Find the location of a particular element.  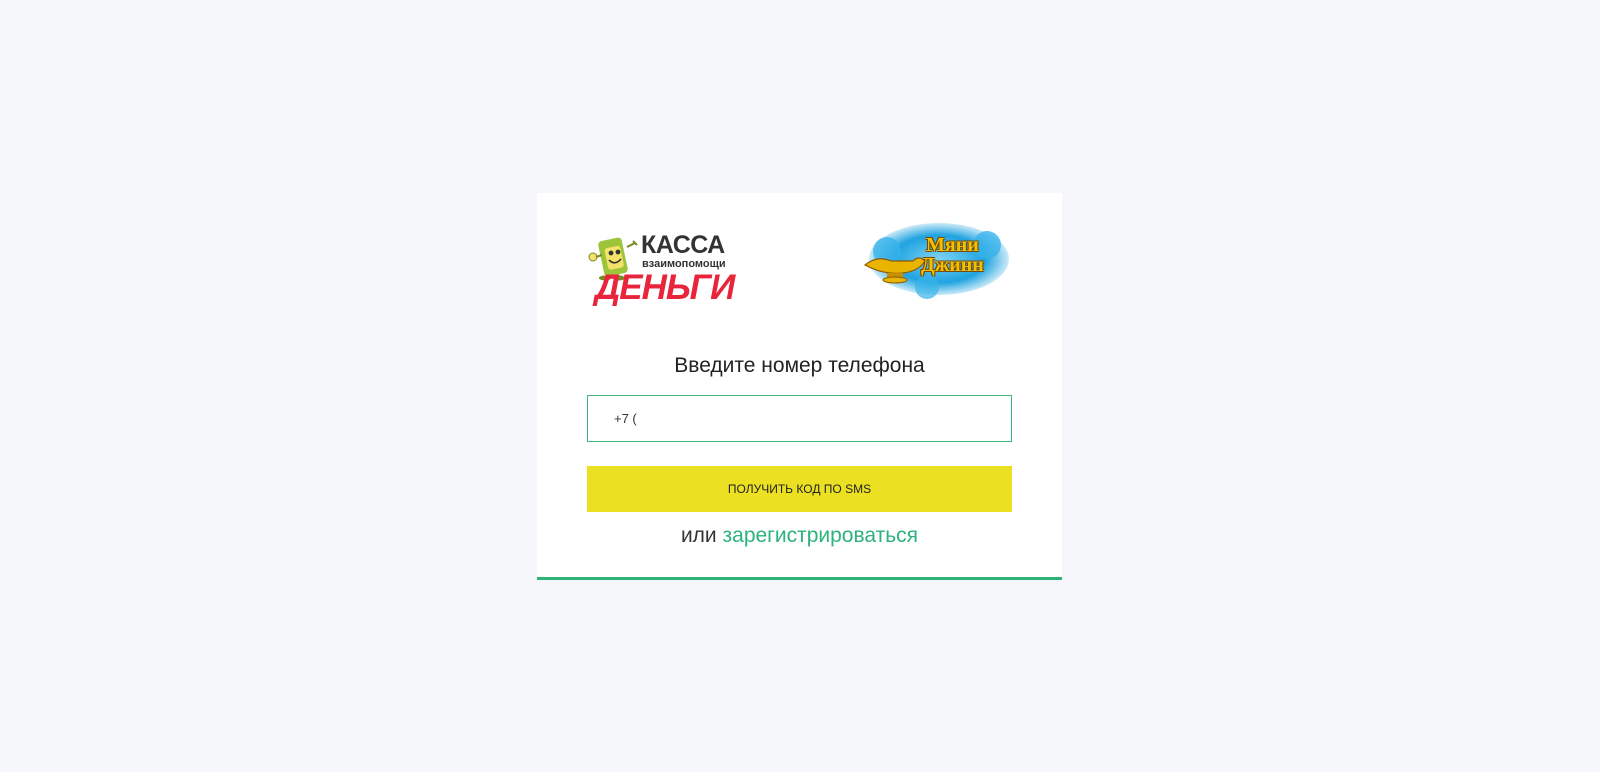

phone-input is located at coordinates (799, 418).